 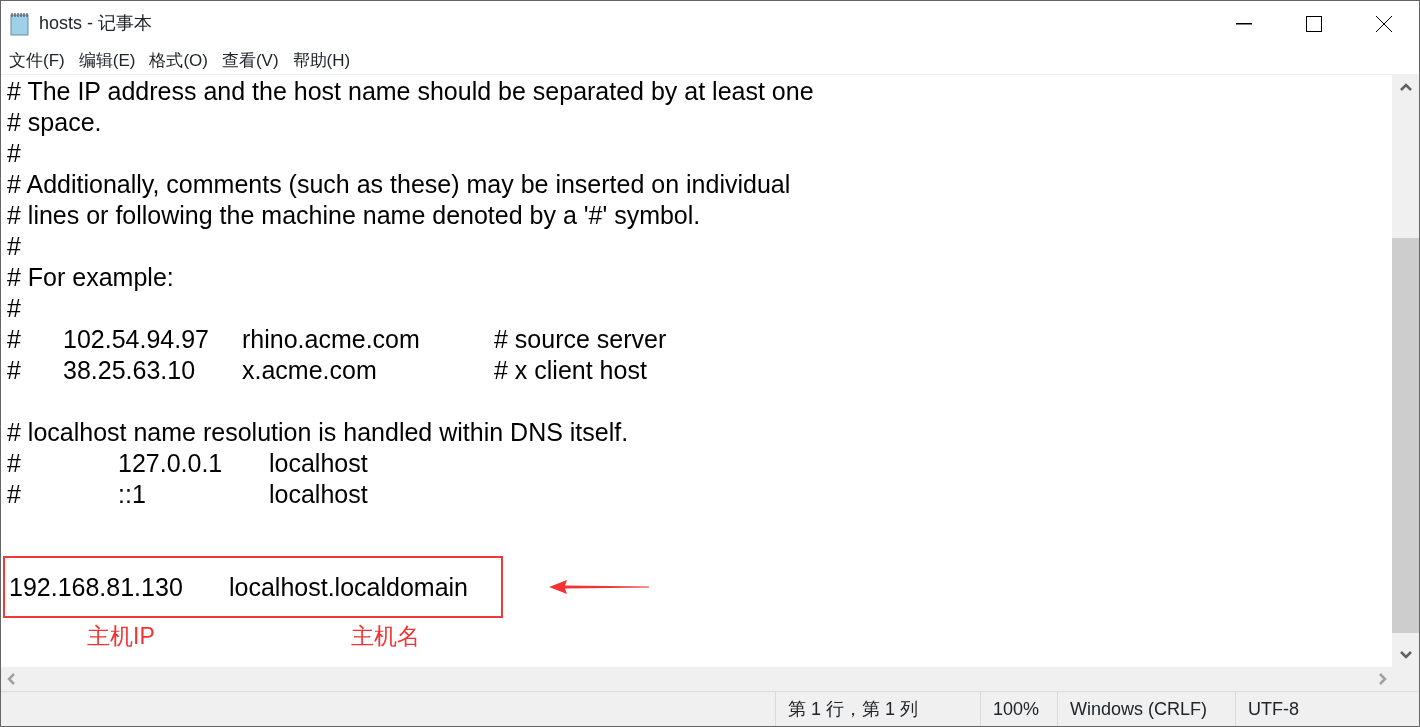 What do you see at coordinates (249, 60) in the screenshot?
I see `menu-item: 查看(V)` at bounding box center [249, 60].